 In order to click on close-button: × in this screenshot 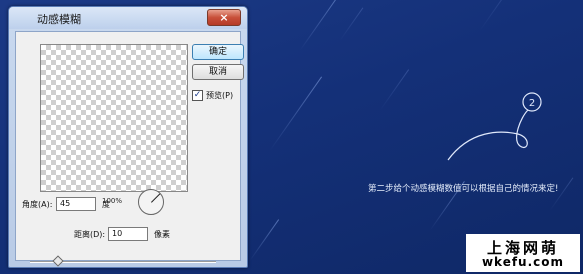, I will do `click(224, 17)`.